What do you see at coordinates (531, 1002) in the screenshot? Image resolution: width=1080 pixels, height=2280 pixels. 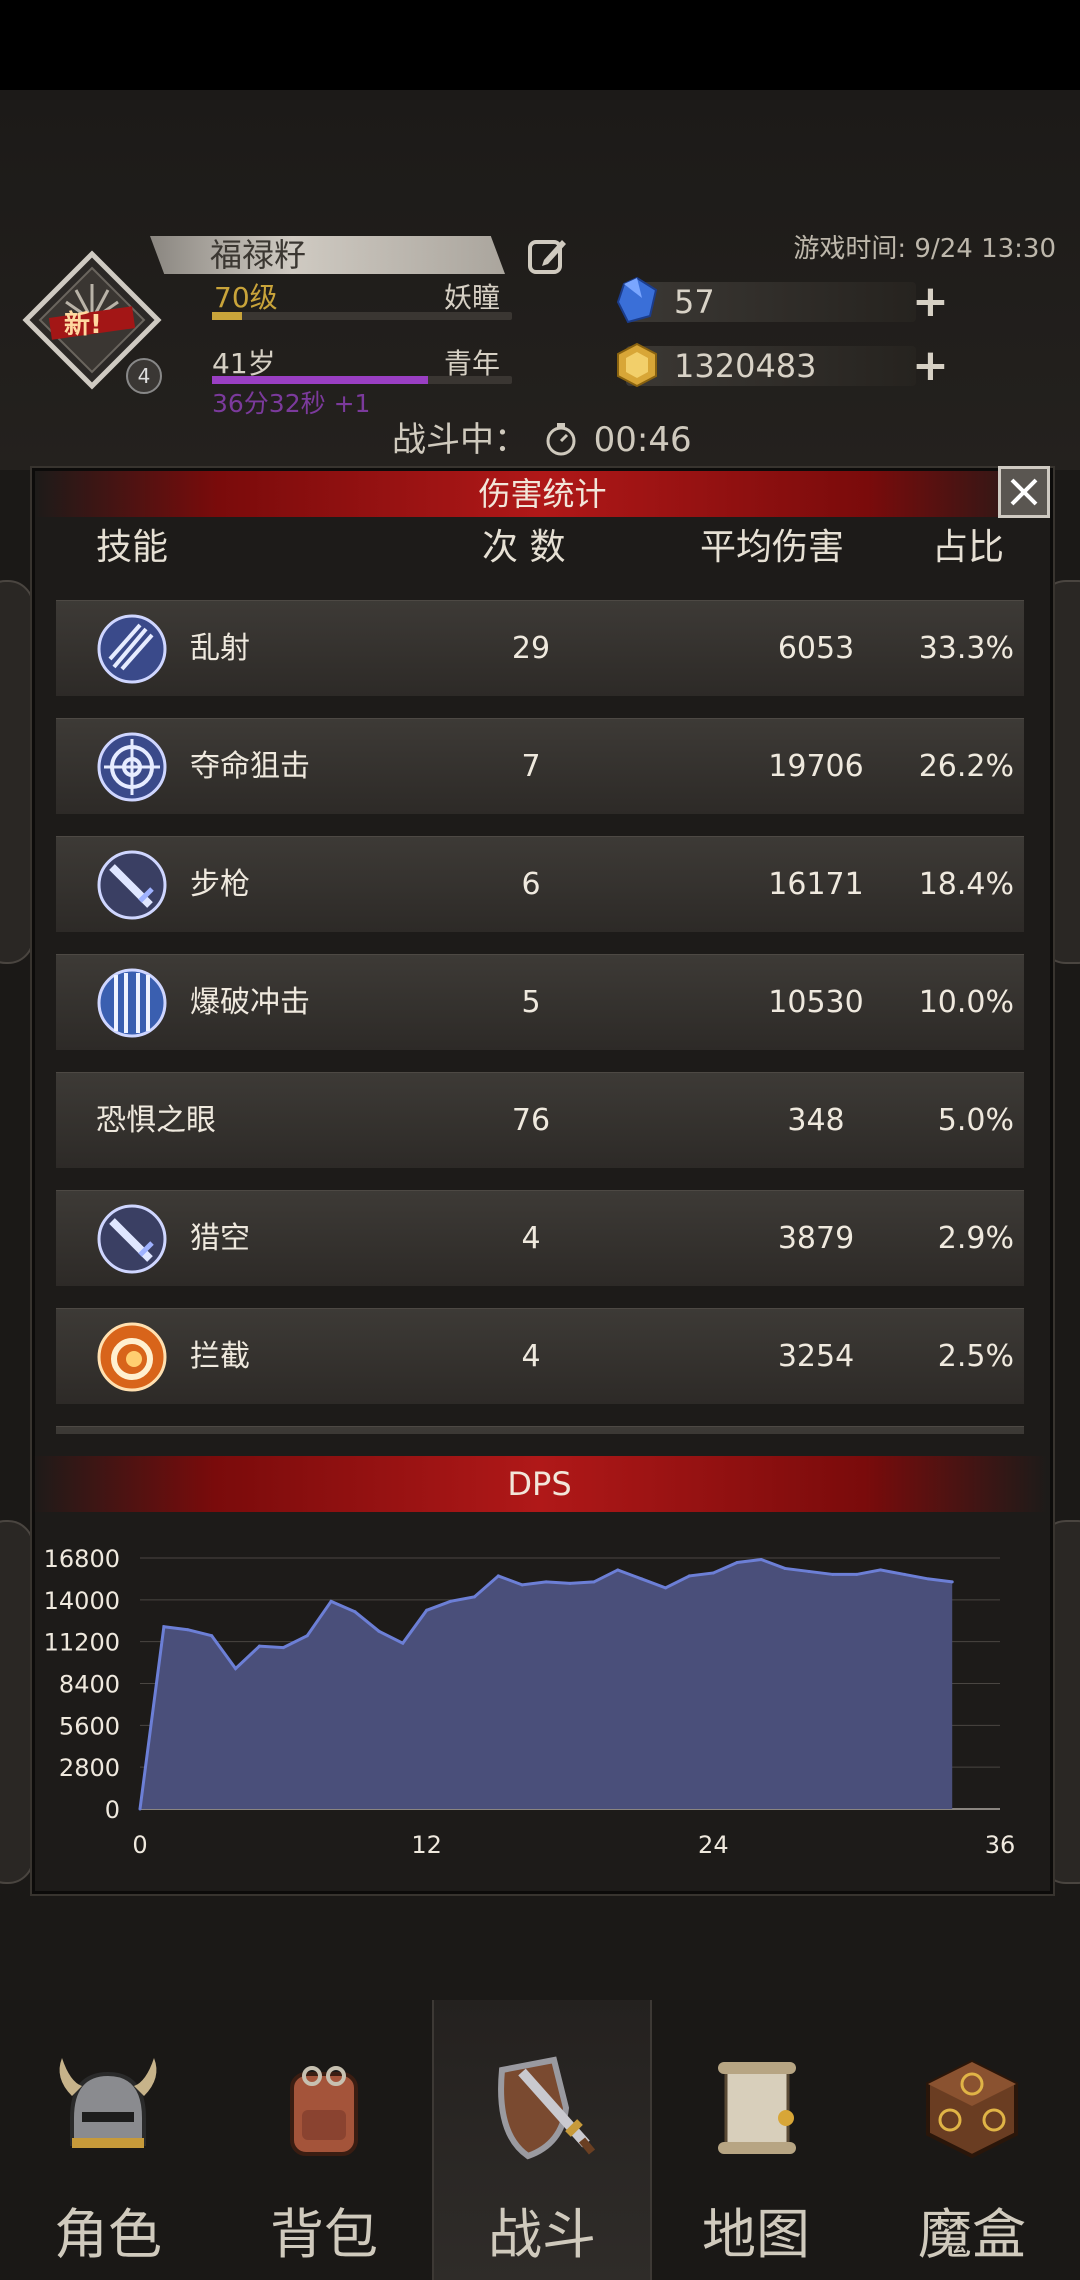 I see `skill-count: 5` at bounding box center [531, 1002].